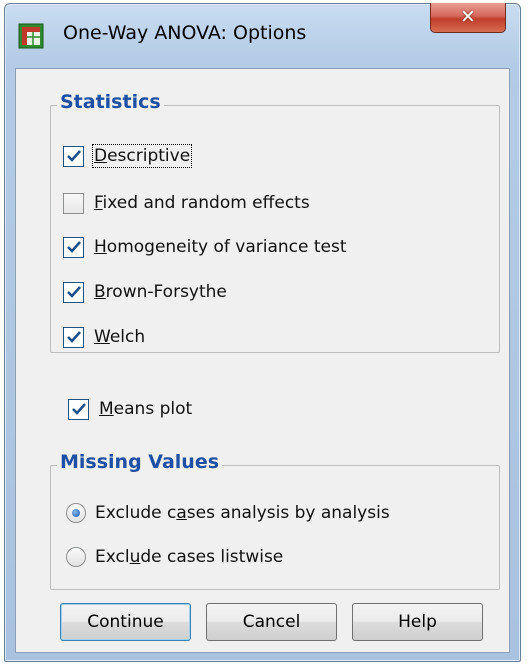 This screenshot has height=670, width=530. Describe the element at coordinates (73, 247) in the screenshot. I see `homogeneity-checkbox` at that location.